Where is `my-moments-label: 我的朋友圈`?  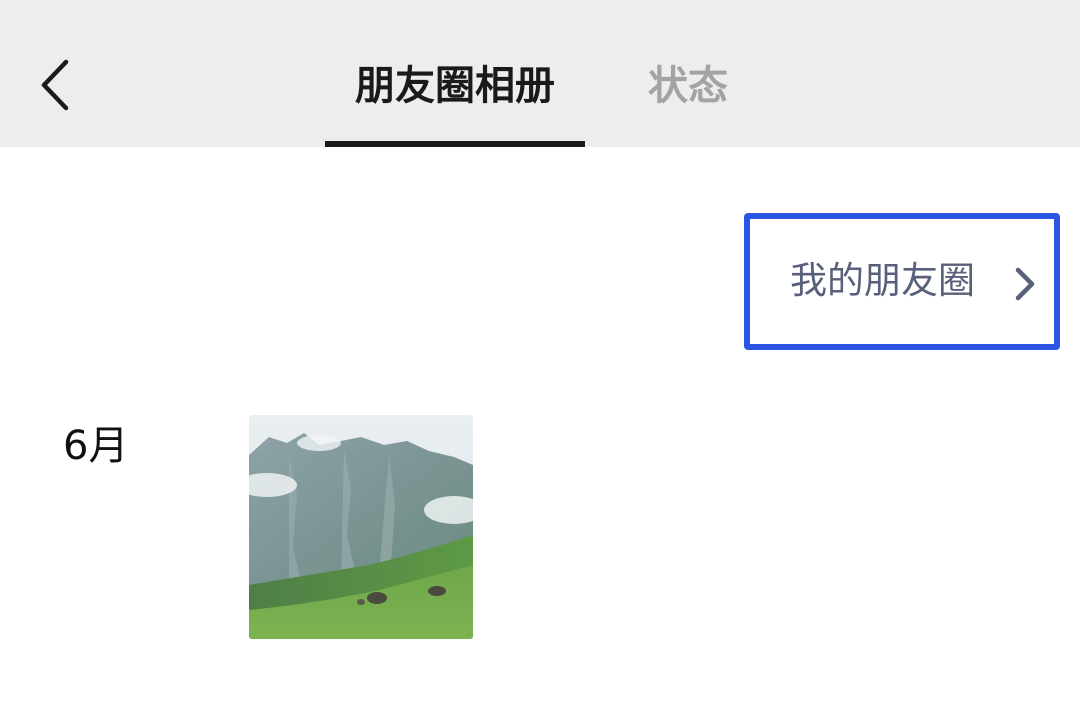
my-moments-label: 我的朋友圈 is located at coordinates (882, 280).